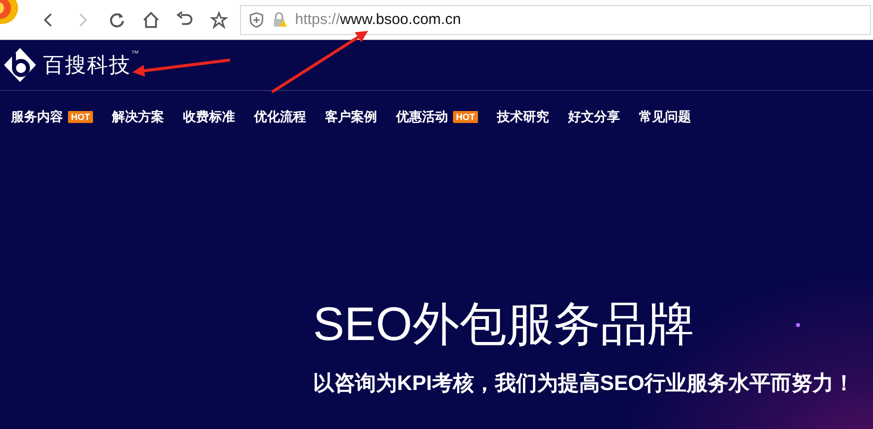 The width and height of the screenshot is (873, 429). I want to click on nav-link: 服务内容, so click(37, 117).